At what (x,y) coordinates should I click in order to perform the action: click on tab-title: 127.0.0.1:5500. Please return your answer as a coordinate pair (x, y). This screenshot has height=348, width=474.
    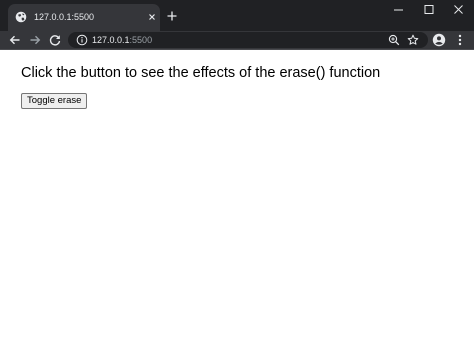
    Looking at the image, I should click on (64, 17).